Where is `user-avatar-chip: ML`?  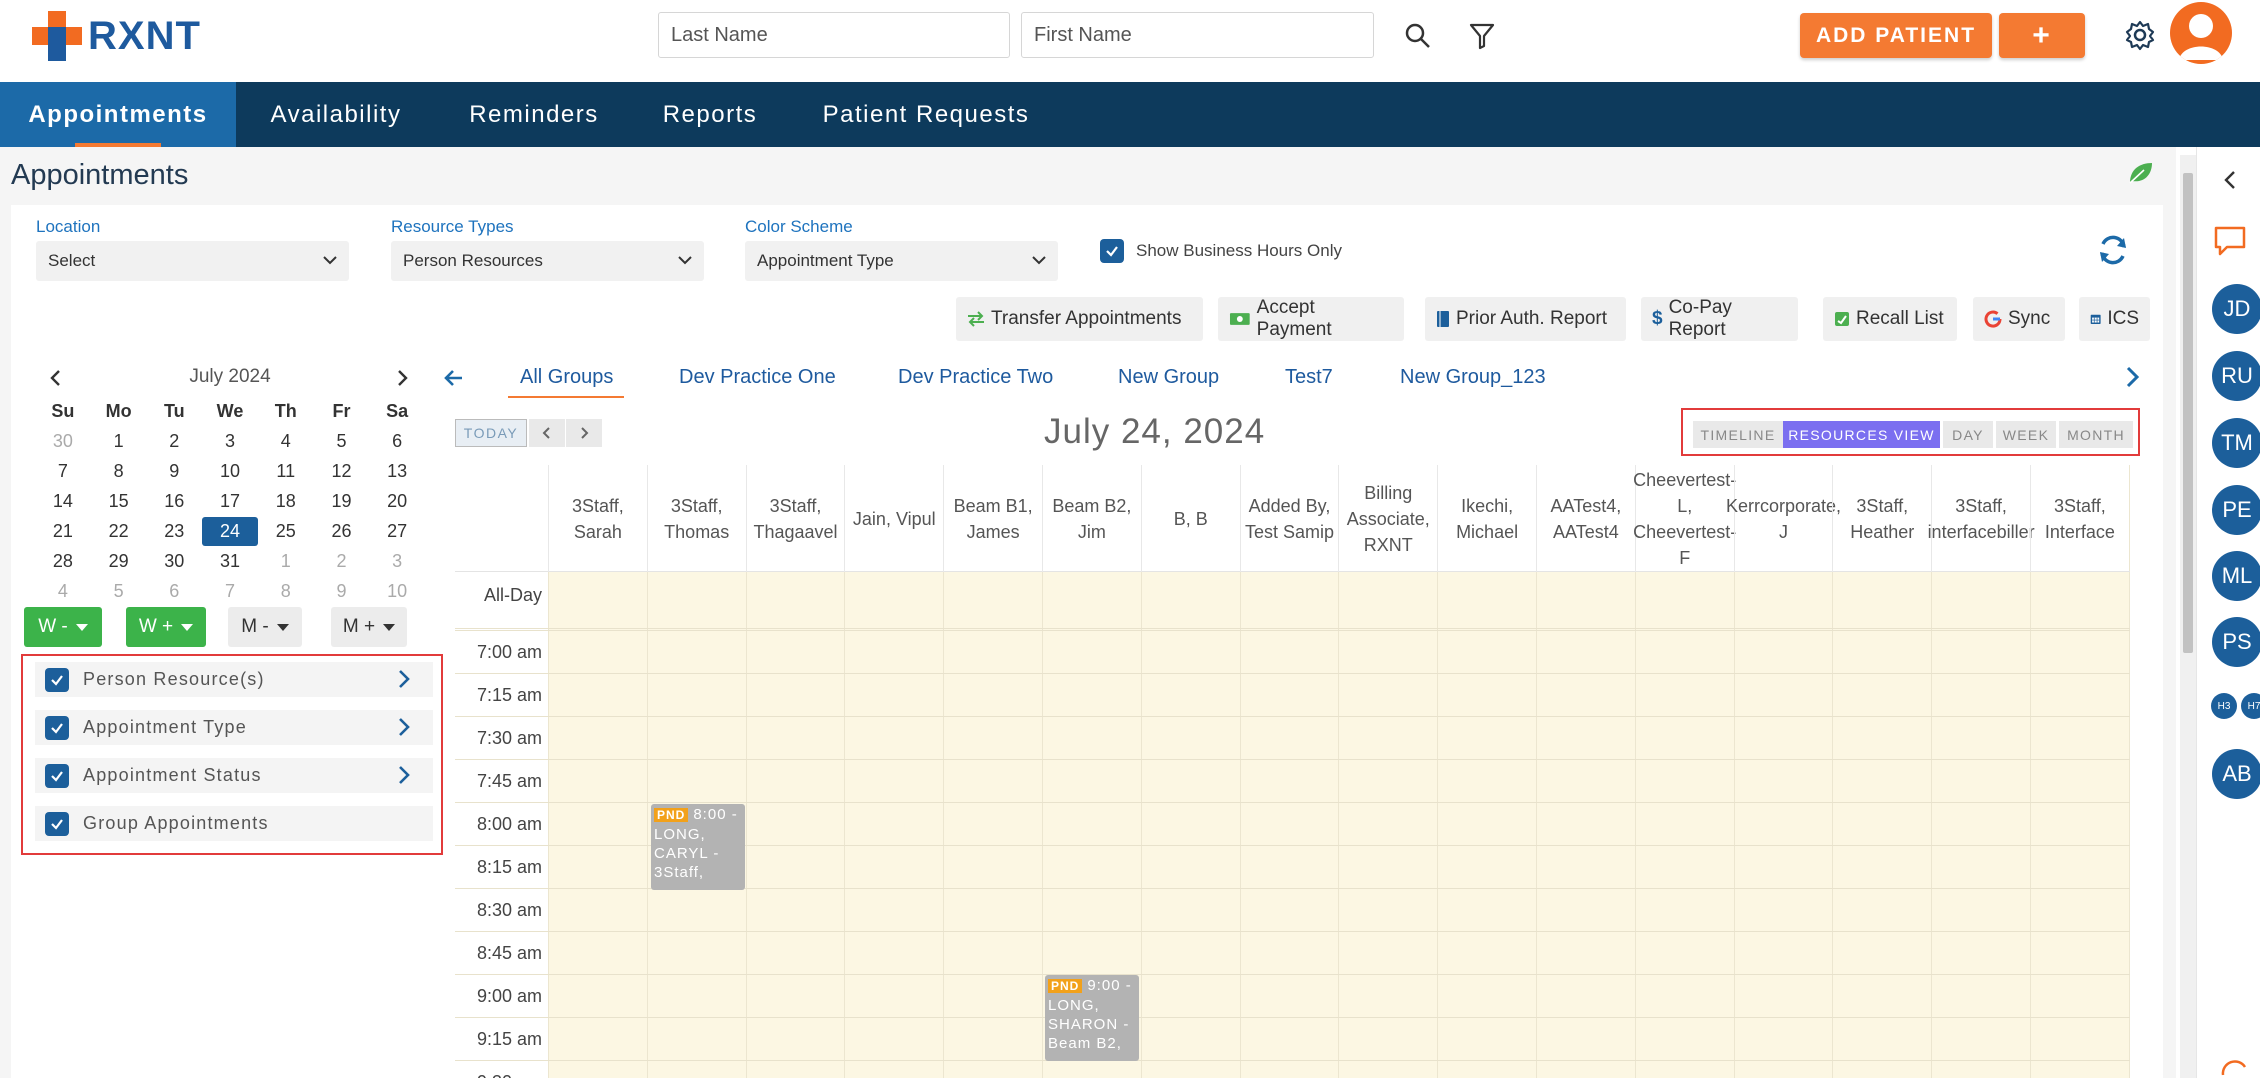 user-avatar-chip: ML is located at coordinates (2236, 576).